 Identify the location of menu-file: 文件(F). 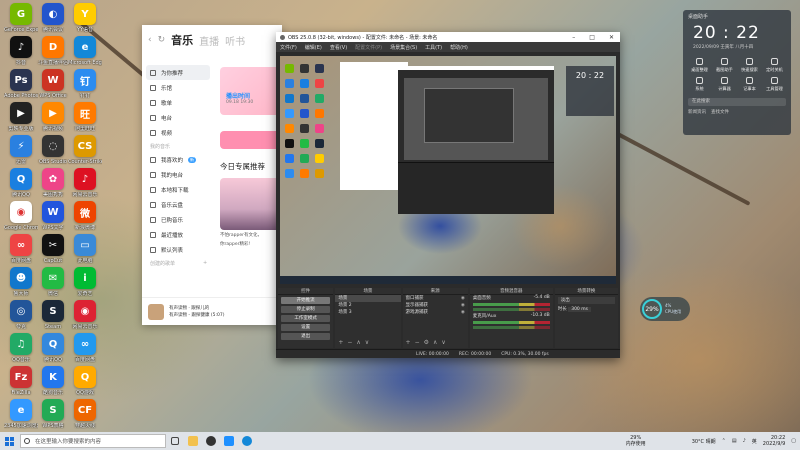
(288, 47).